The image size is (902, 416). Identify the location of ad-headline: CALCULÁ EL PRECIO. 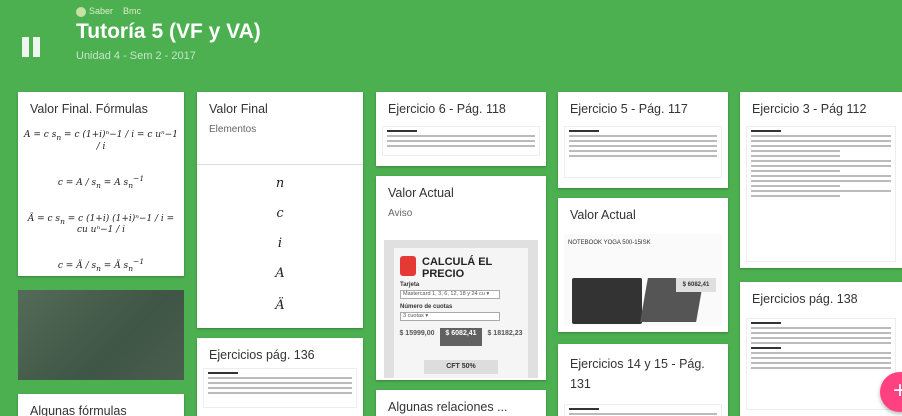
(457, 268).